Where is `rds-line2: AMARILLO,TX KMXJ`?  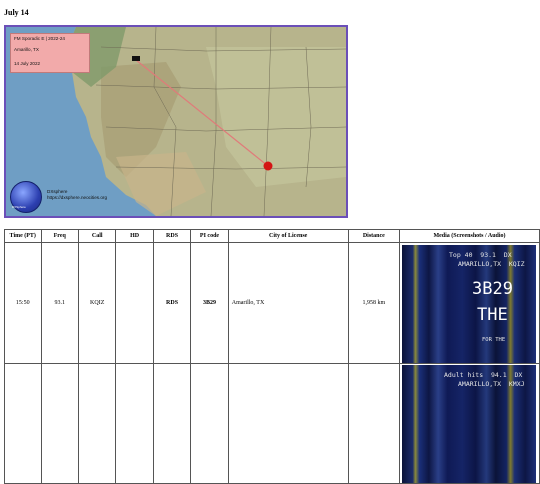
rds-line2: AMARILLO,TX KMXJ is located at coordinates (491, 384).